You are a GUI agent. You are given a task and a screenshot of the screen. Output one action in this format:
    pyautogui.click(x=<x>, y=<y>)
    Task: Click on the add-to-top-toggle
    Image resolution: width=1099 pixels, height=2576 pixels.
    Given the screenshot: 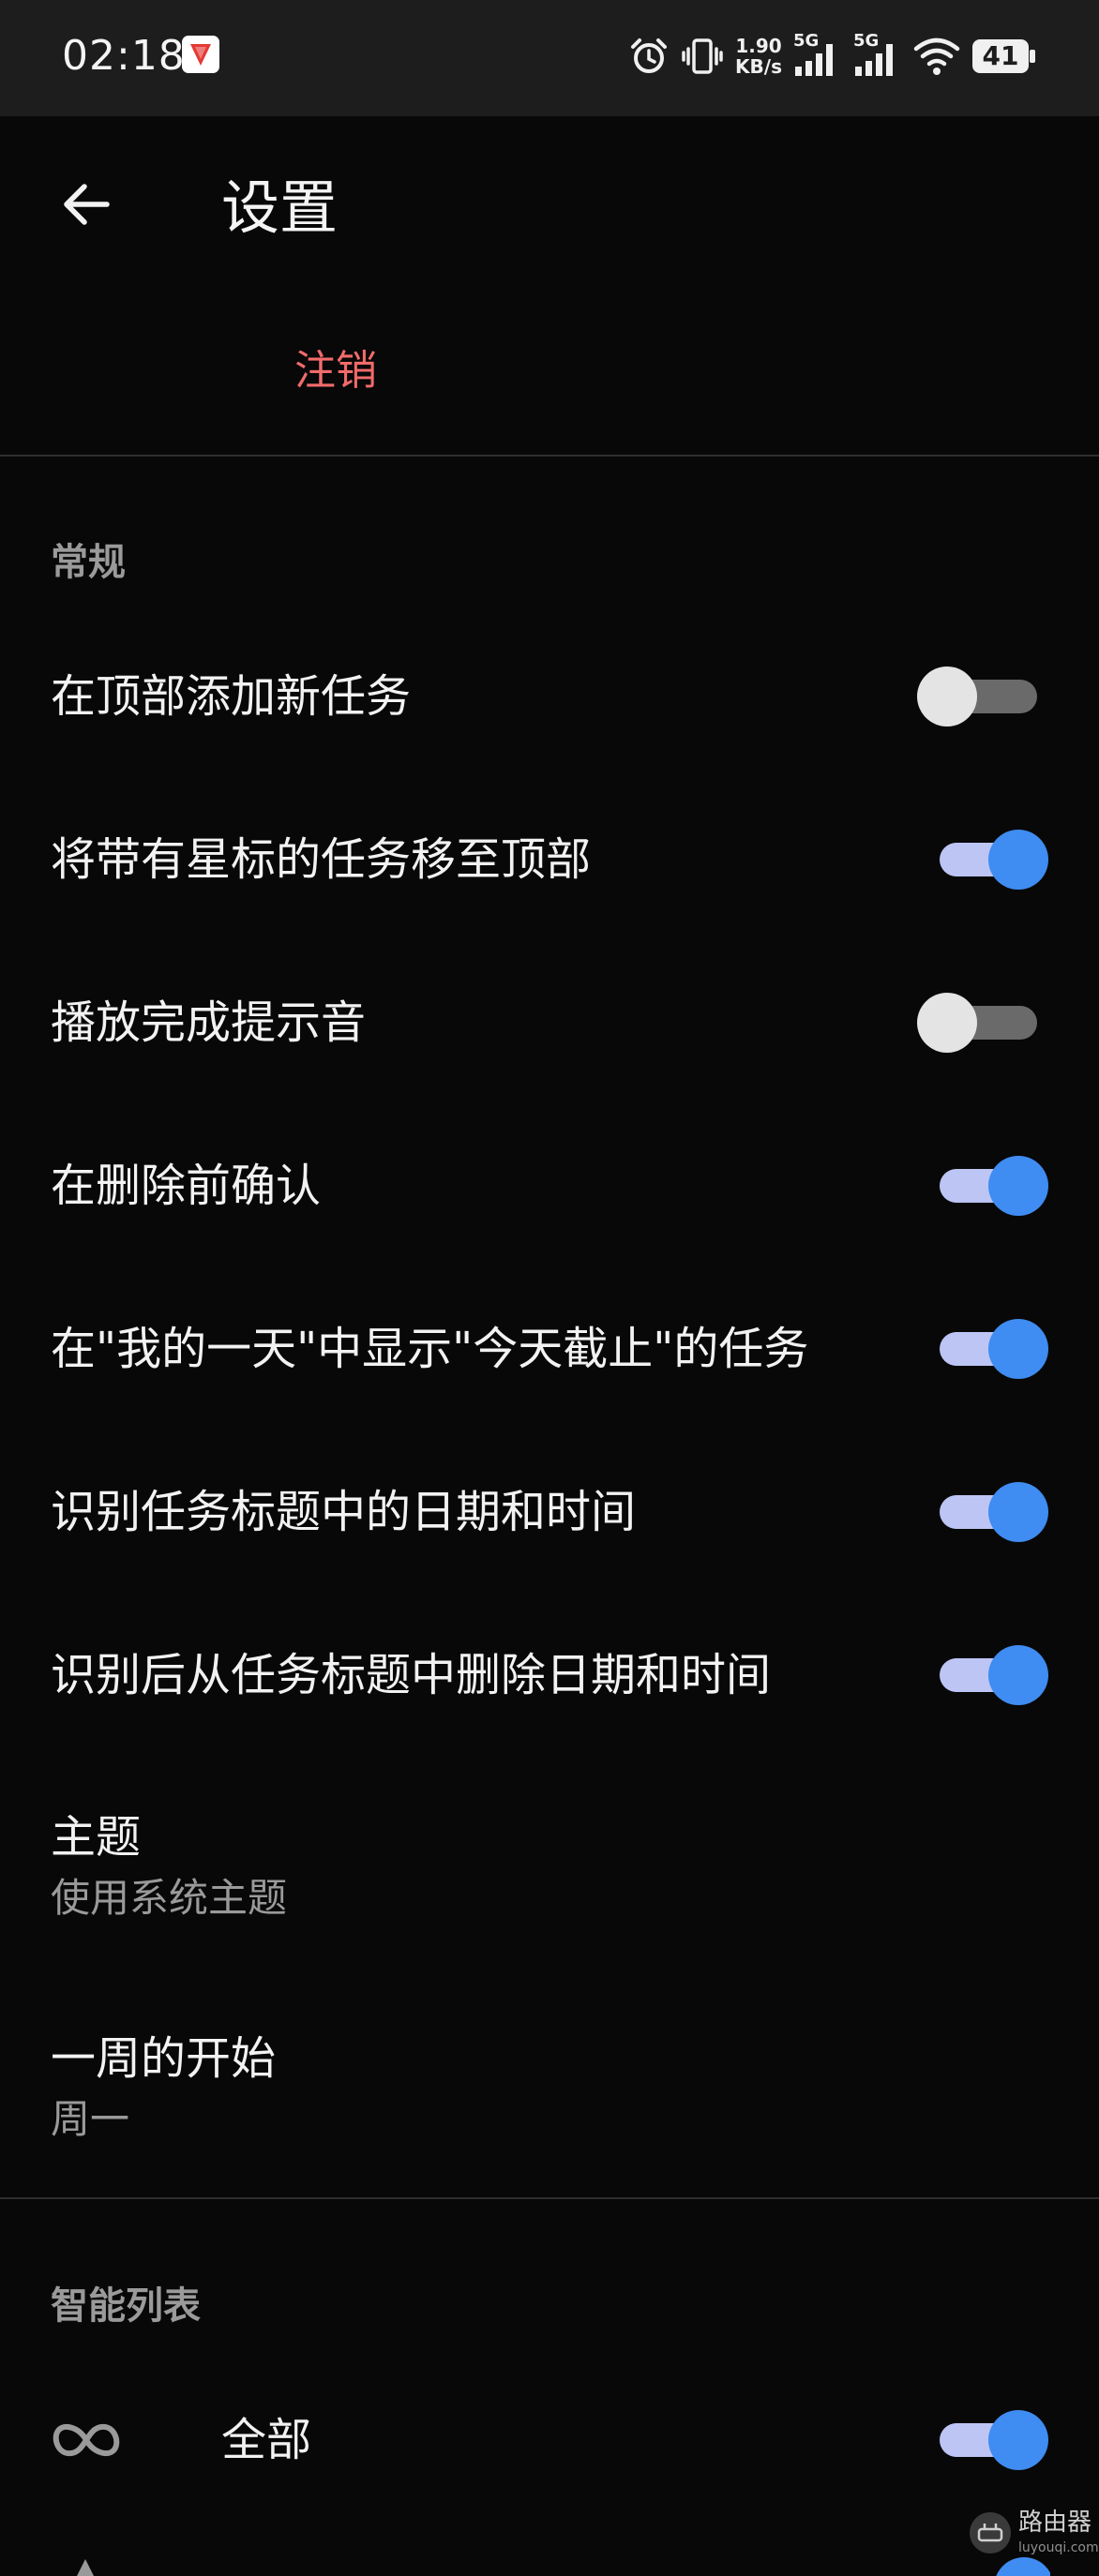 What is the action you would take?
    pyautogui.click(x=979, y=696)
    